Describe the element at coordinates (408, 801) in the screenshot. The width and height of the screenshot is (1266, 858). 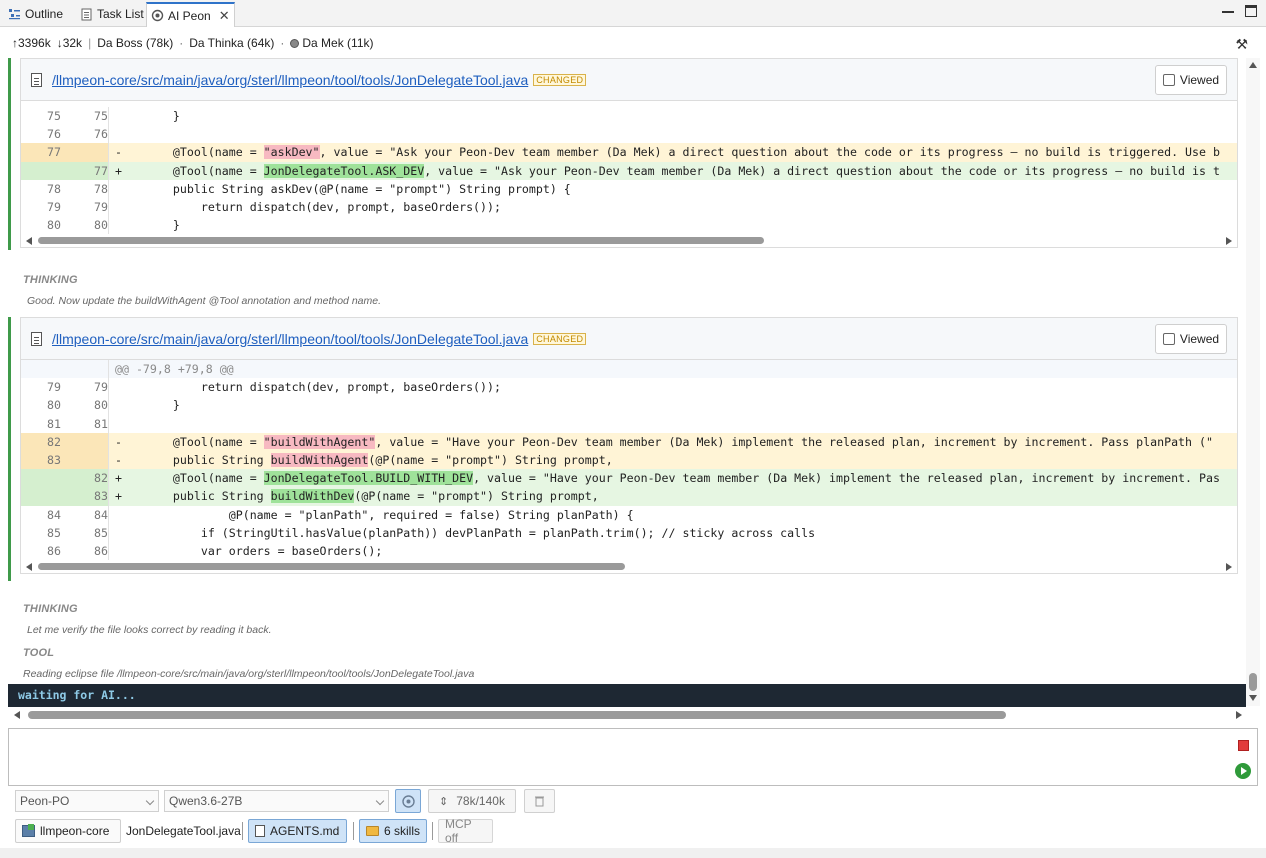
I see `thinking-toggle-button` at that location.